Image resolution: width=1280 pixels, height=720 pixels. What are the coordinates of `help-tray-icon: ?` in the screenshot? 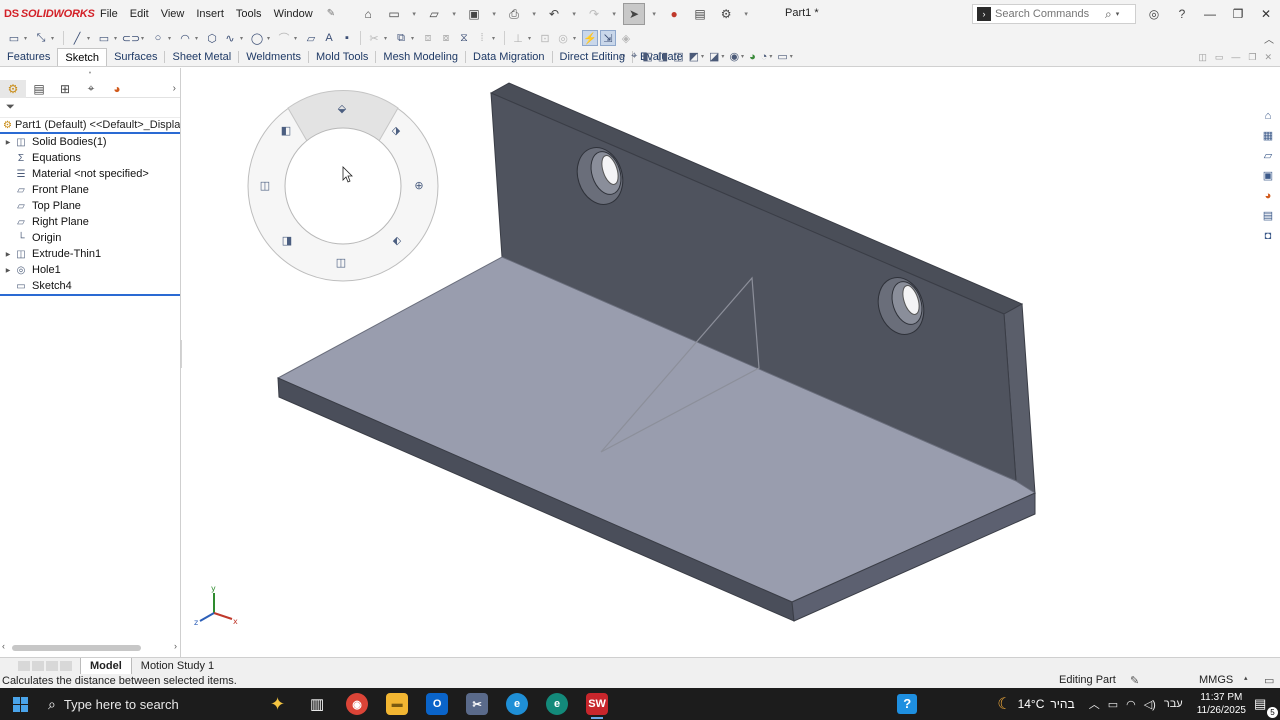 It's located at (907, 704).